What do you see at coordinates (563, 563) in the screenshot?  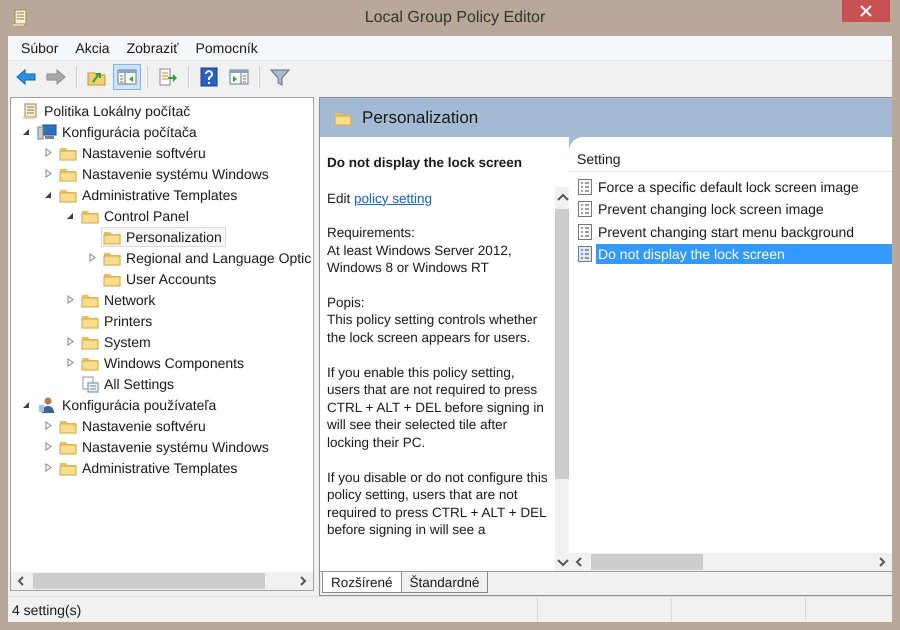 I see `scroll-down-icon` at bounding box center [563, 563].